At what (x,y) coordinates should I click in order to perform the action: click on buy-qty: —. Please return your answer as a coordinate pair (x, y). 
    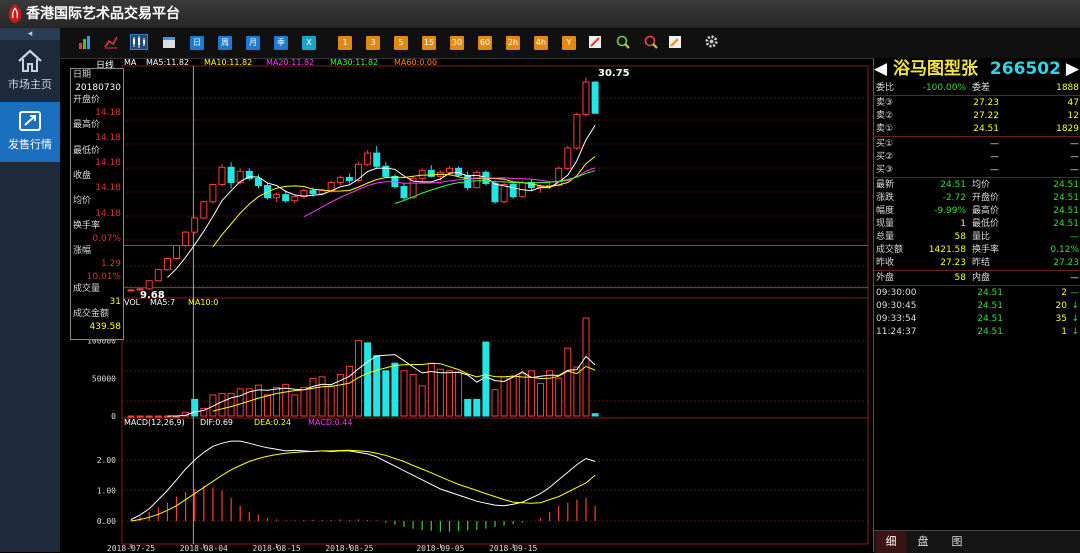
    Looking at the image, I should click on (1074, 144).